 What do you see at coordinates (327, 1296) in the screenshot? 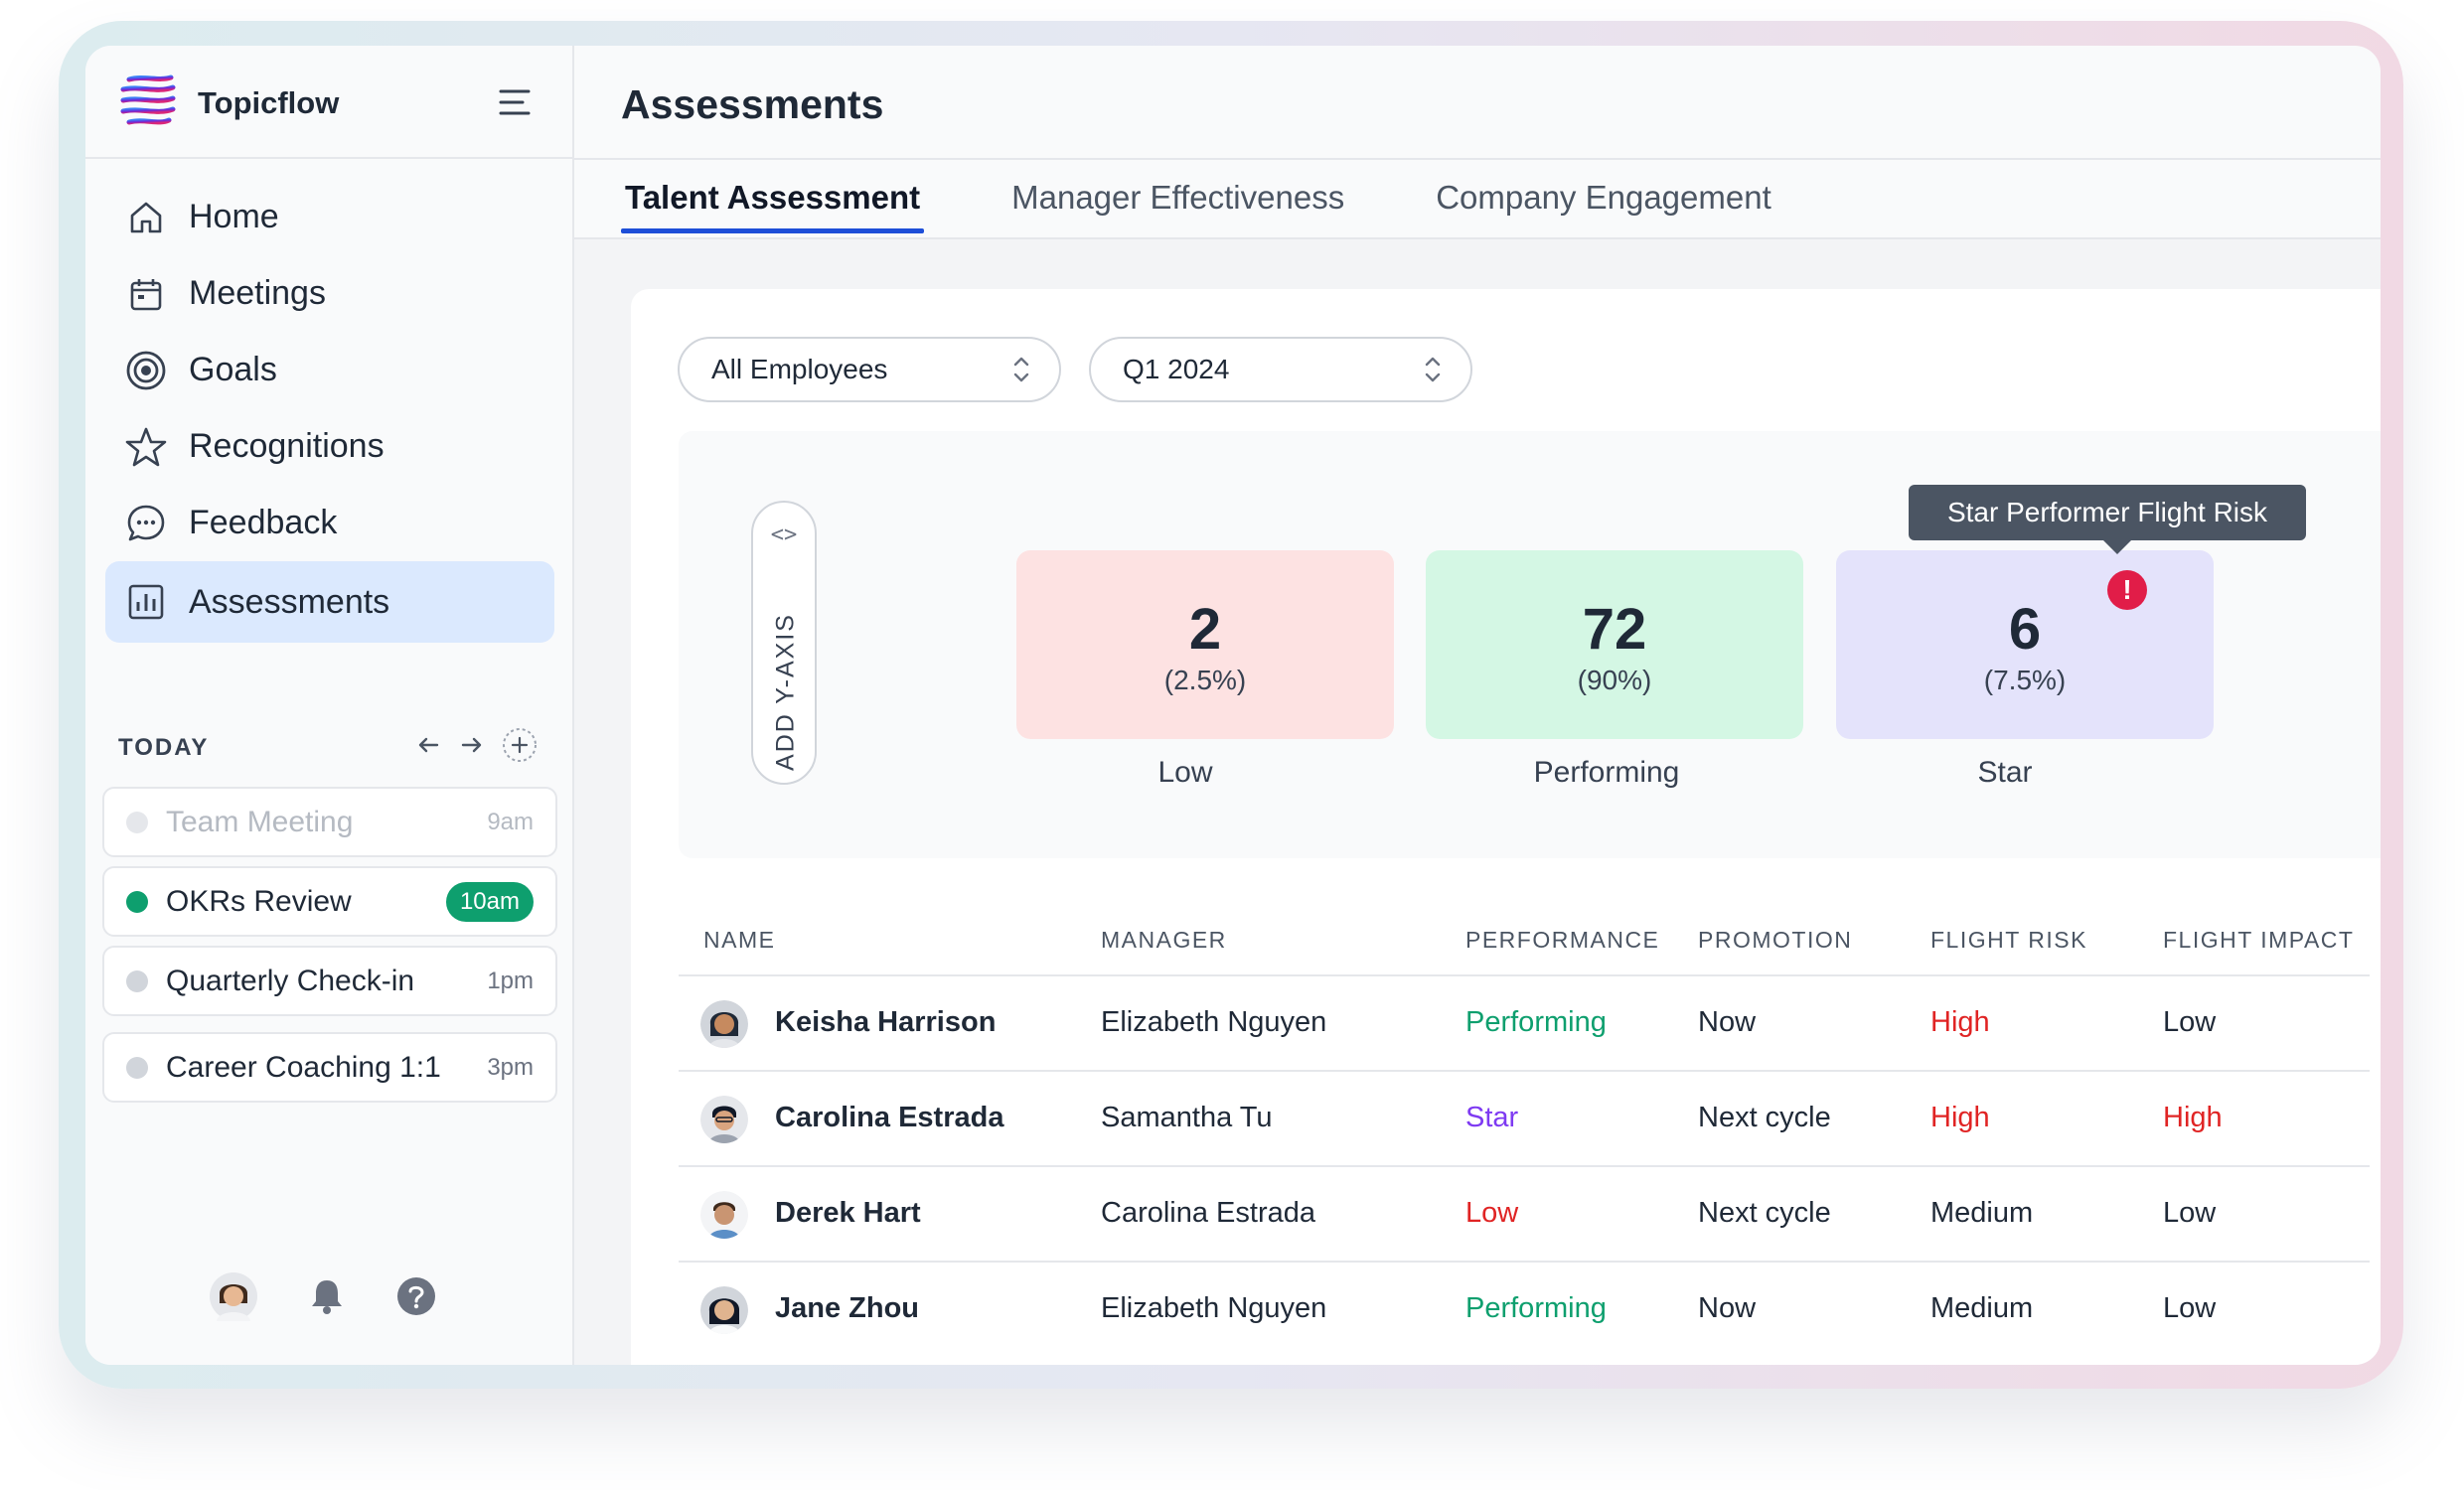
I see `bell-icon` at bounding box center [327, 1296].